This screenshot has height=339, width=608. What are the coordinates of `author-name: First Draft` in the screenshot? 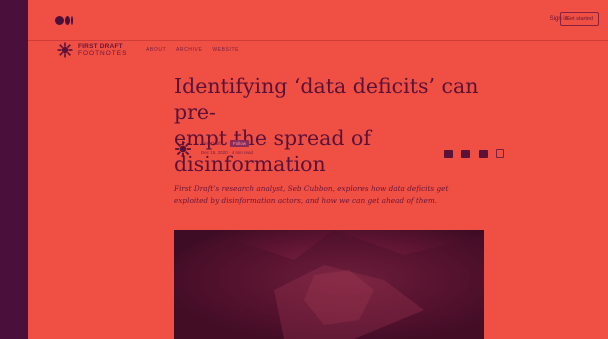 It's located at (211, 143).